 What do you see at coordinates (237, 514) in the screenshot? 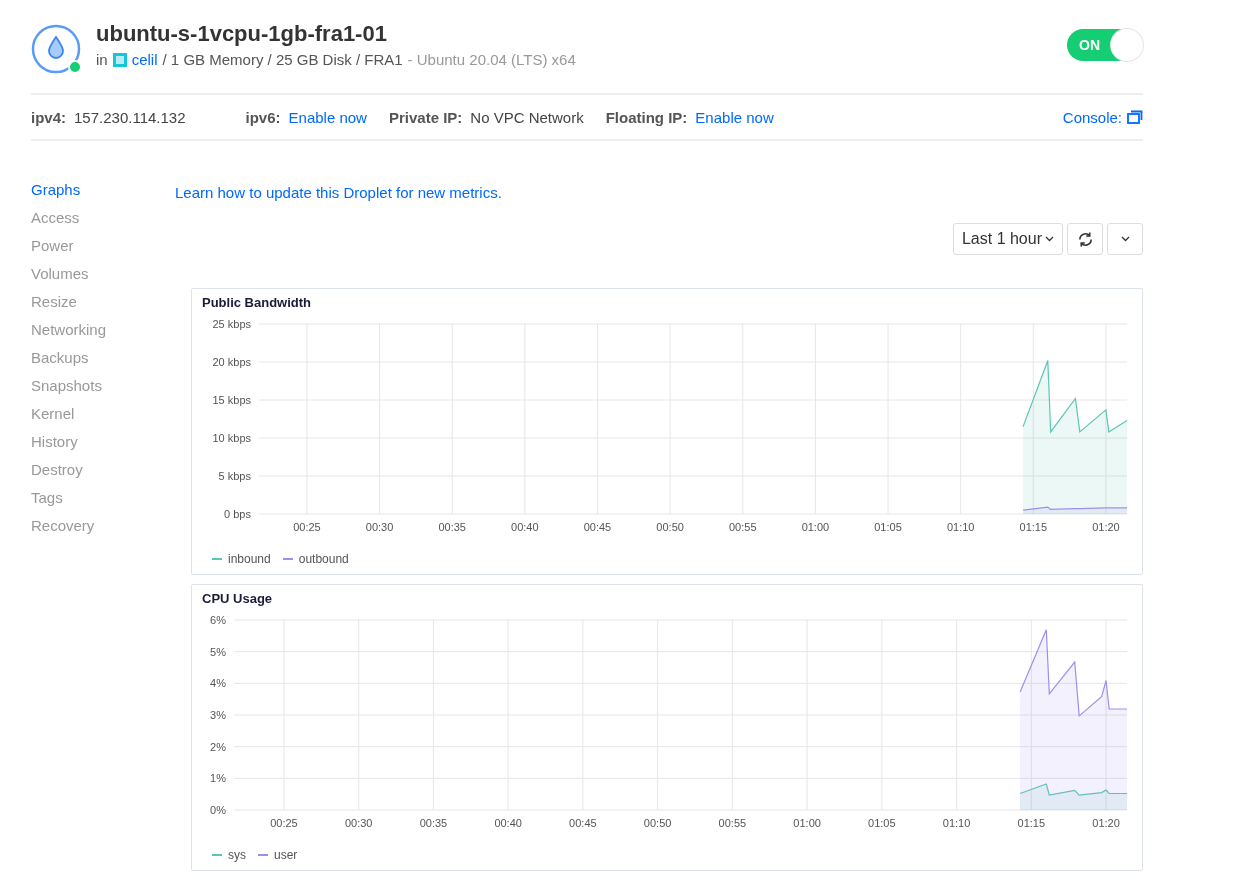
I see `axis-label: 0 bps` at bounding box center [237, 514].